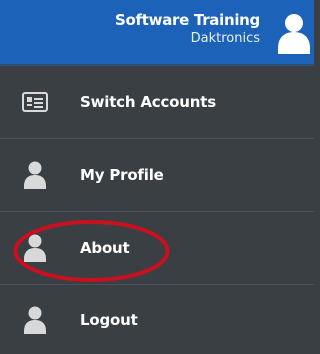 The image size is (320, 354). What do you see at coordinates (109, 319) in the screenshot?
I see `menu-item-label: Logout` at bounding box center [109, 319].